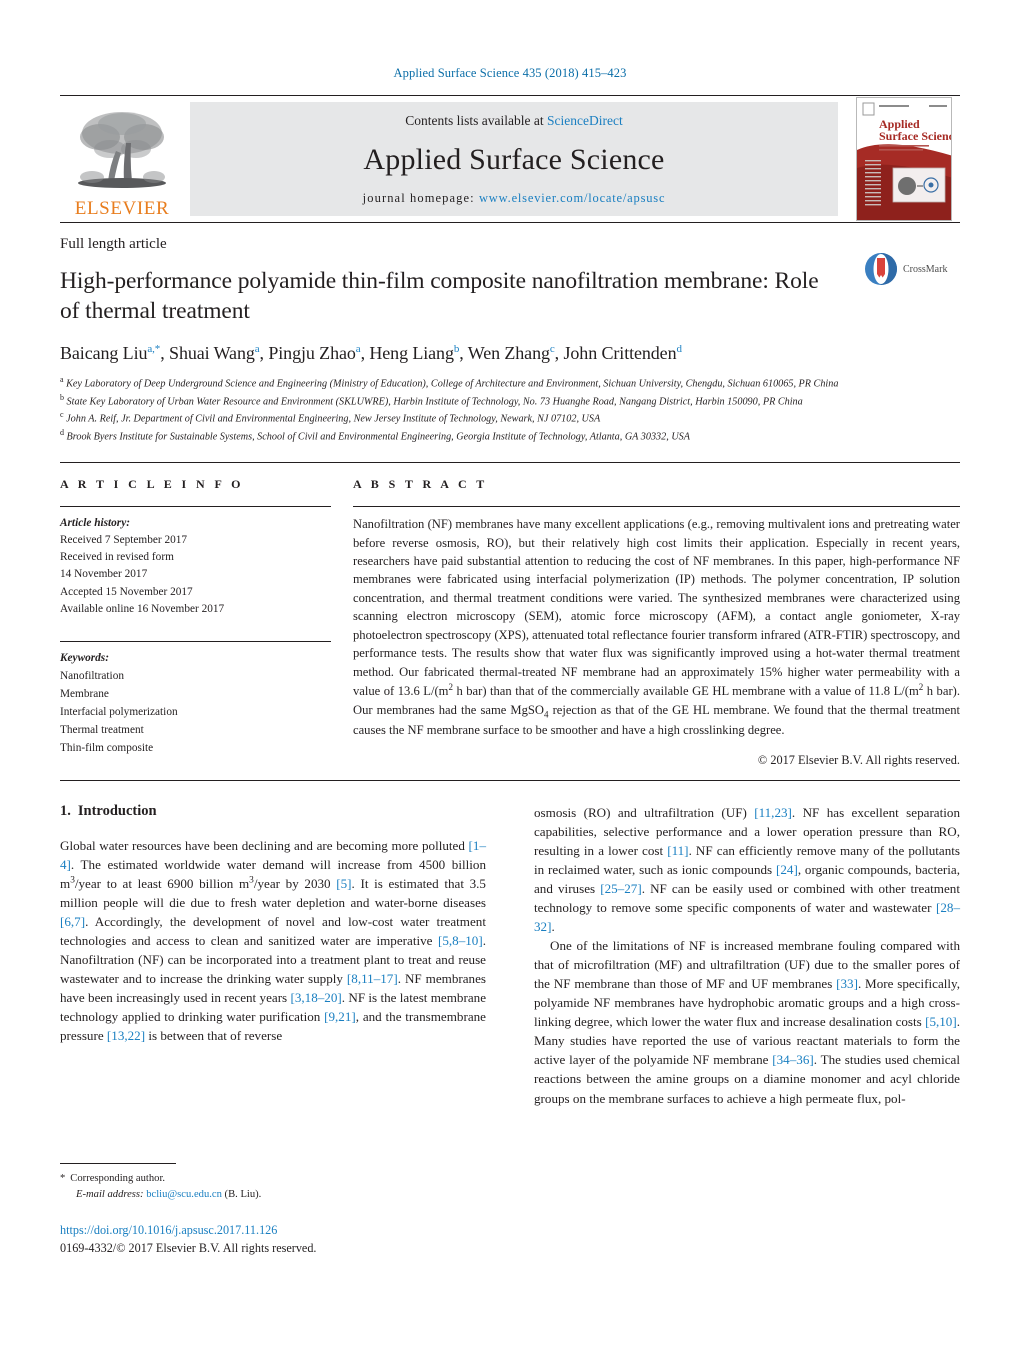 The height and width of the screenshot is (1351, 1020). Describe the element at coordinates (620, 352) in the screenshot. I see `author-name: John Crittenden` at that location.